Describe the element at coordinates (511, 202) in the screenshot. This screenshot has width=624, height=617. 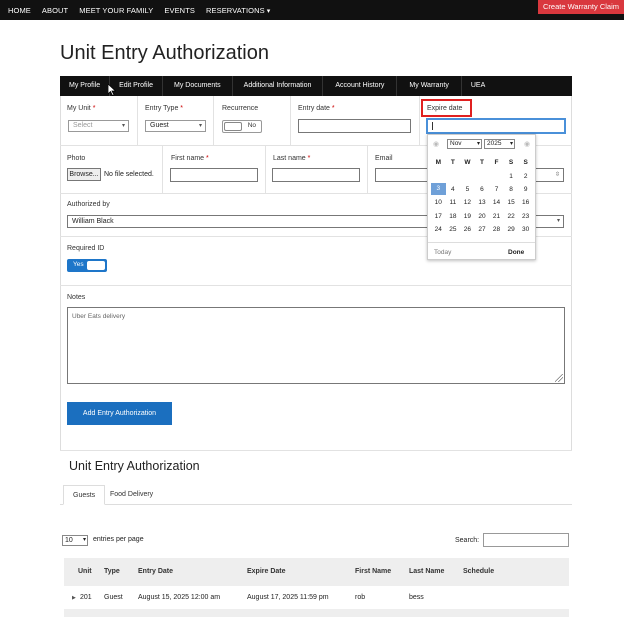
I see `calendar-day: 15` at that location.